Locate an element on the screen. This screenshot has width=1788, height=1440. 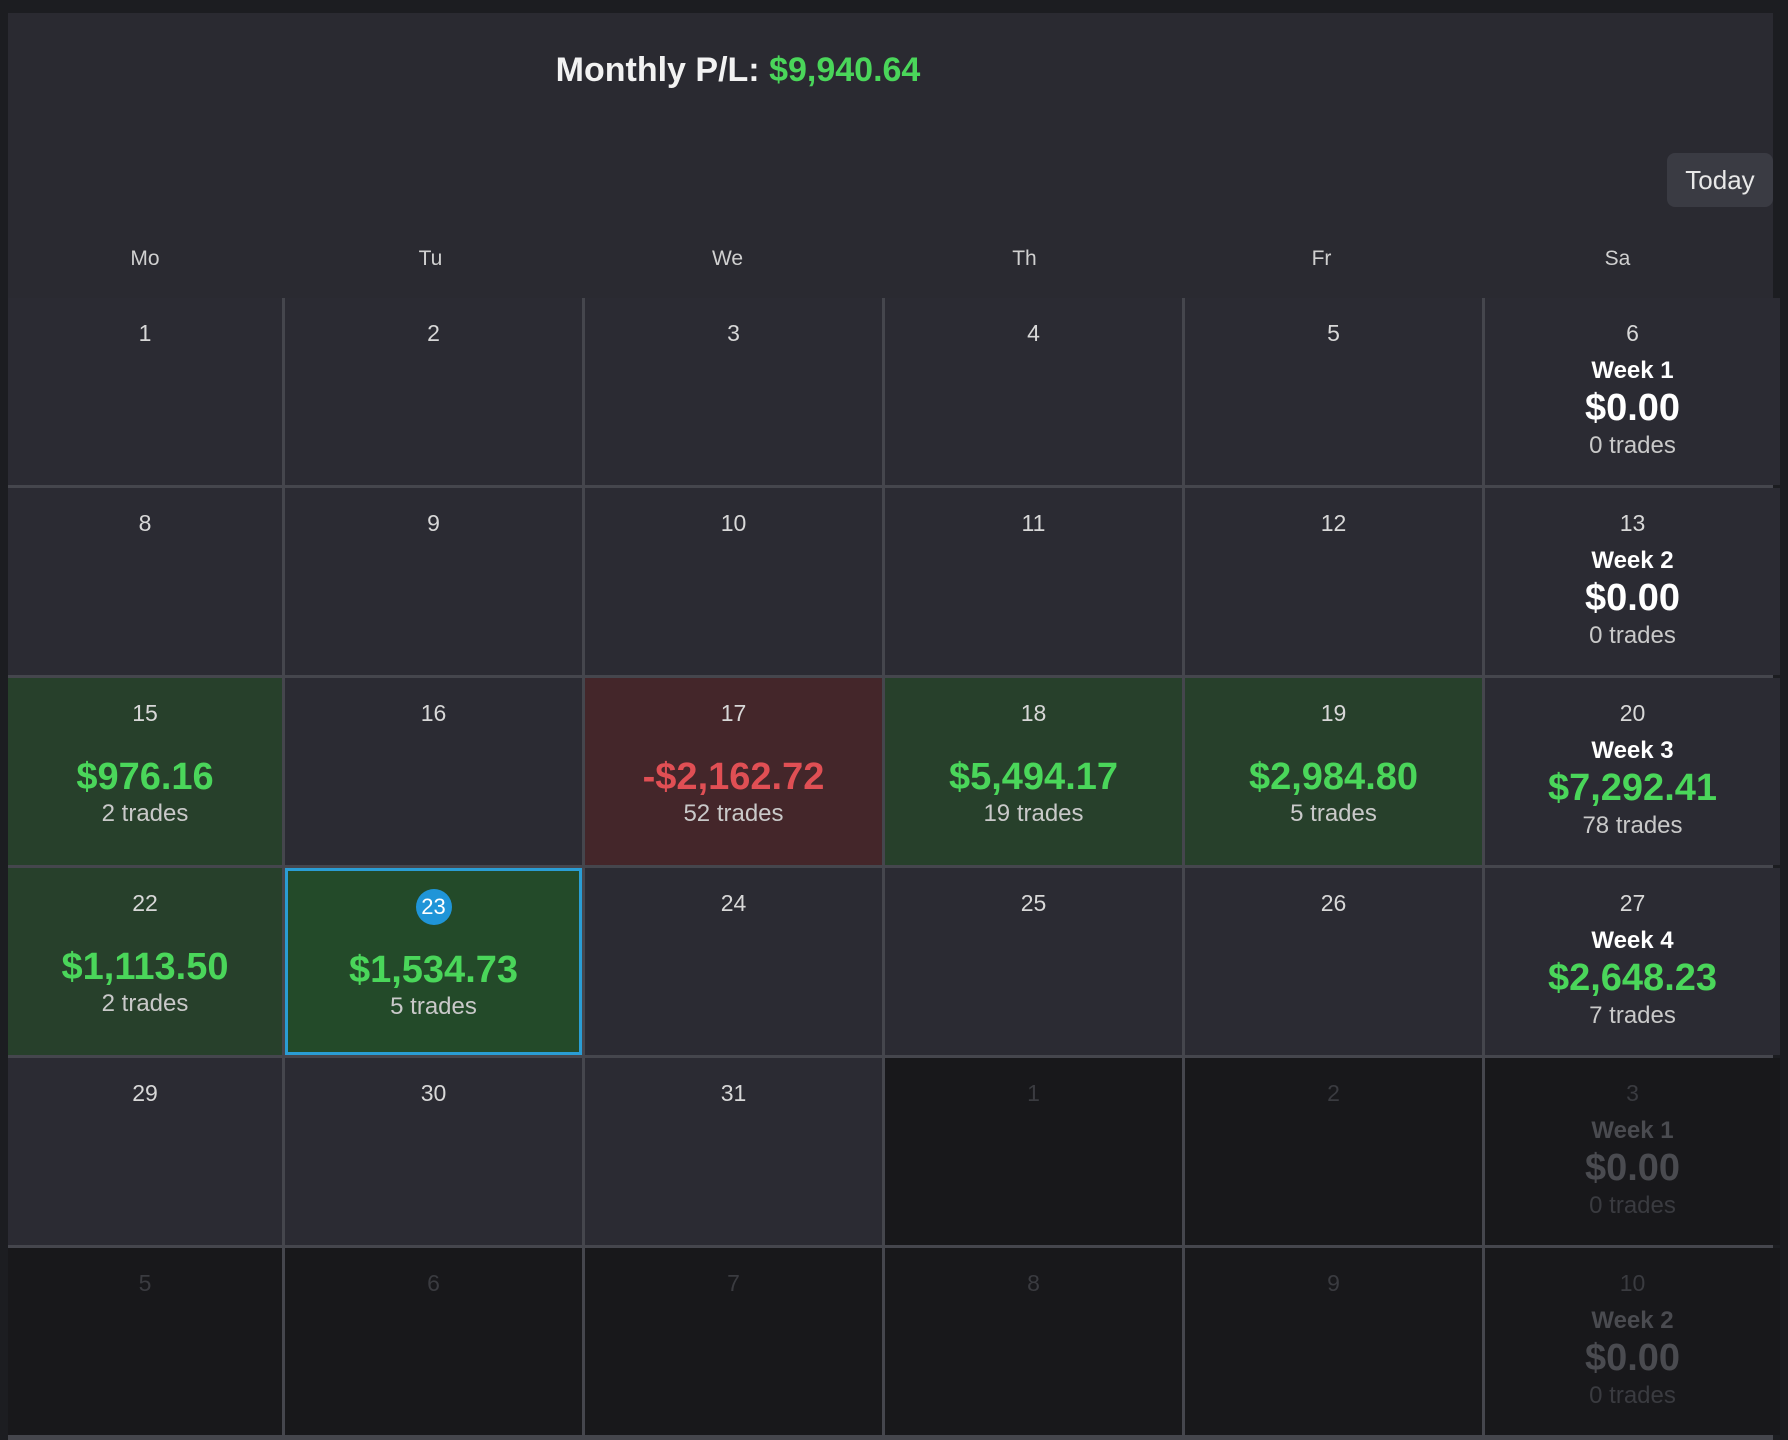
day-cell: 8 is located at coordinates (145, 581).